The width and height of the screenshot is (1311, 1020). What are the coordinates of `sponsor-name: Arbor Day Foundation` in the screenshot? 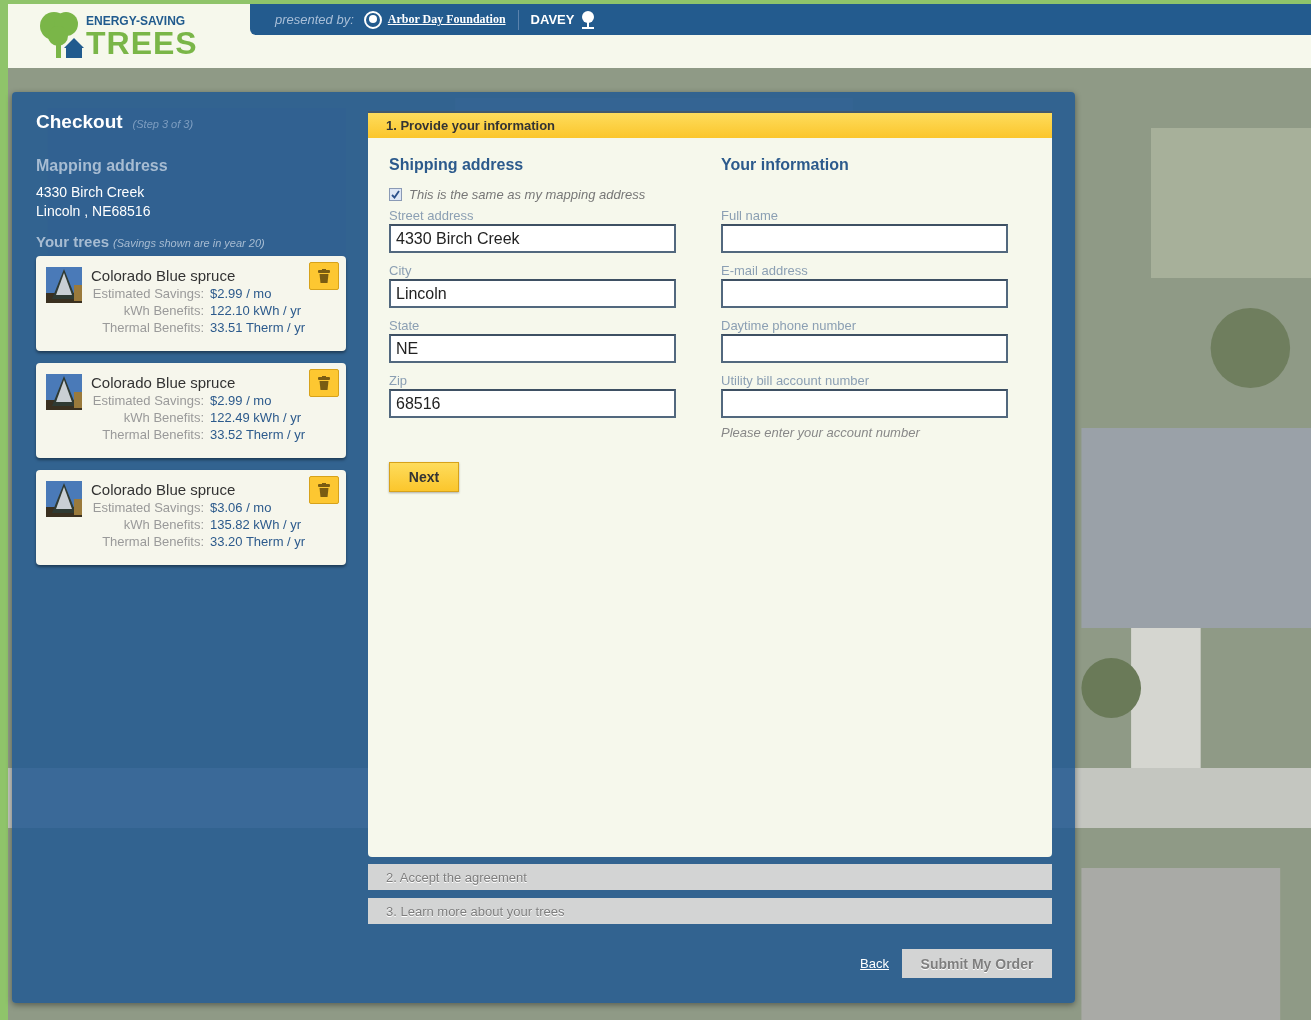 It's located at (446, 19).